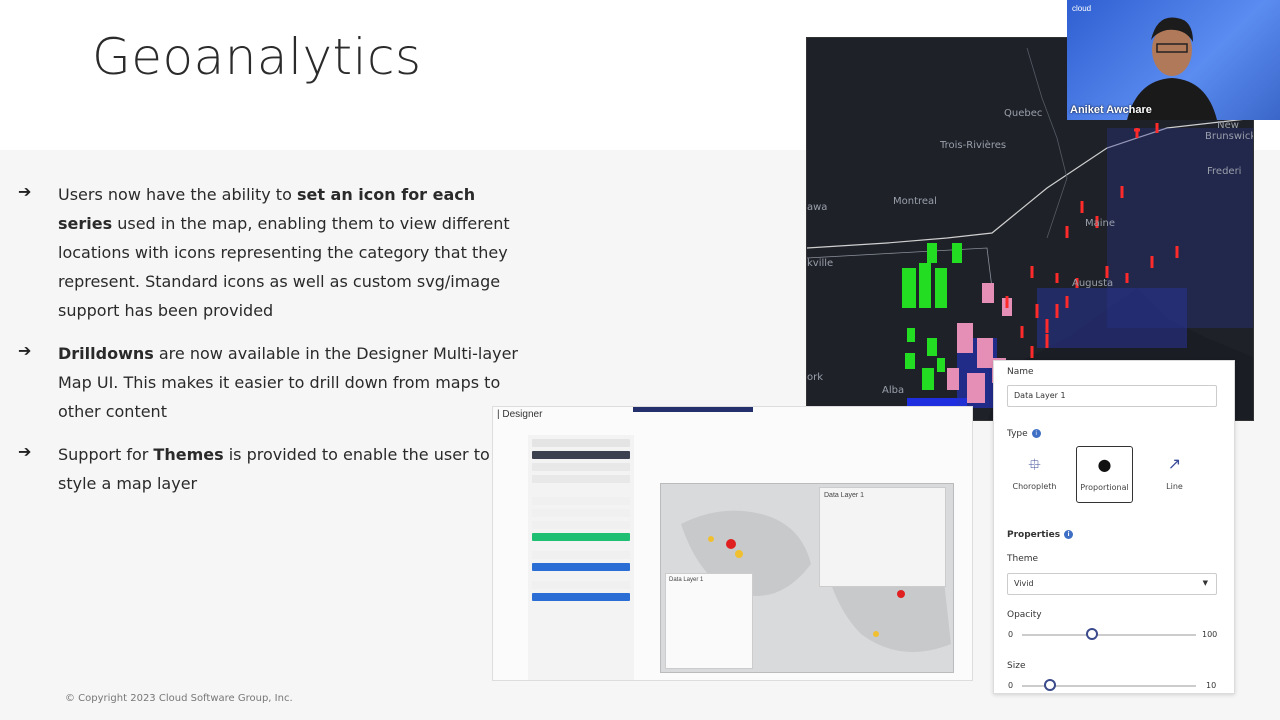 The width and height of the screenshot is (1280, 720). What do you see at coordinates (893, 390) in the screenshot?
I see `map-place-label: Alba` at bounding box center [893, 390].